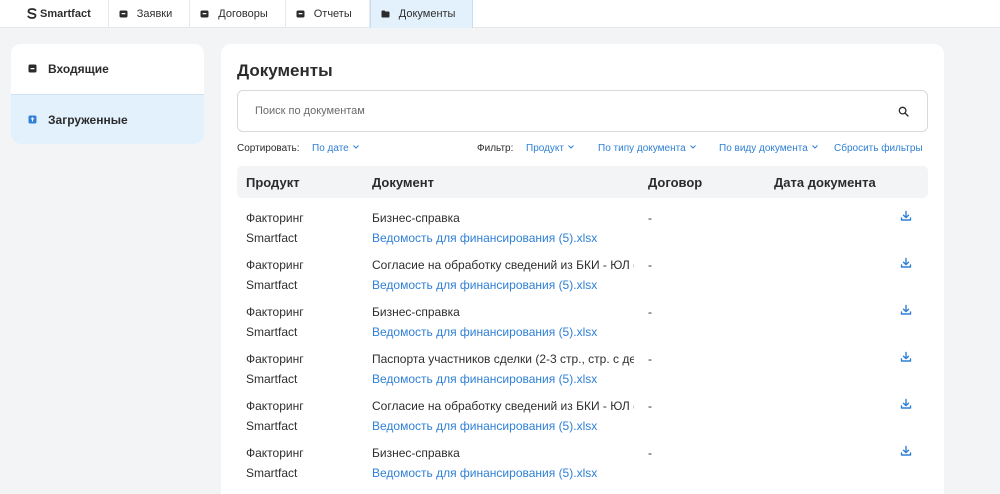 This screenshot has width=1000, height=494. What do you see at coordinates (582, 182) in the screenshot?
I see `table-header: Продукт Документ Договор Дата документа` at bounding box center [582, 182].